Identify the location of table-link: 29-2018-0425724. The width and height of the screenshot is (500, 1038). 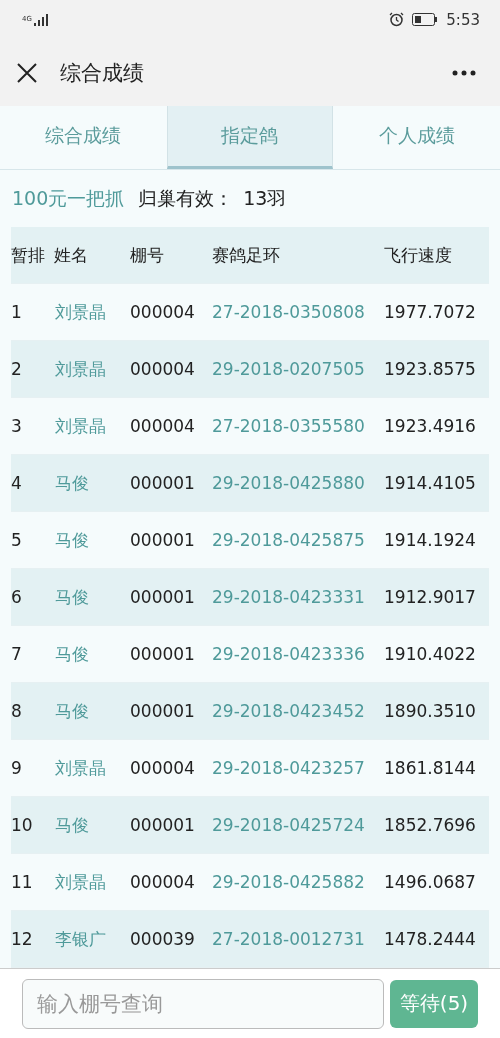
(298, 825).